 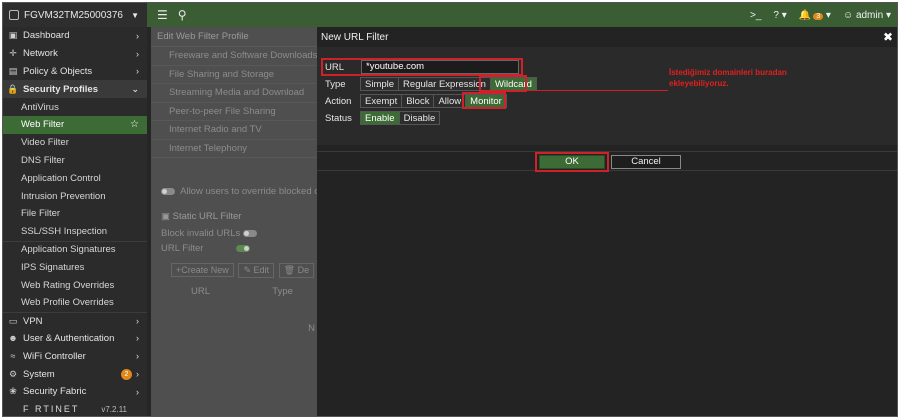 What do you see at coordinates (63, 196) in the screenshot?
I see `sidebar-item-label: Intrusion Prevention` at bounding box center [63, 196].